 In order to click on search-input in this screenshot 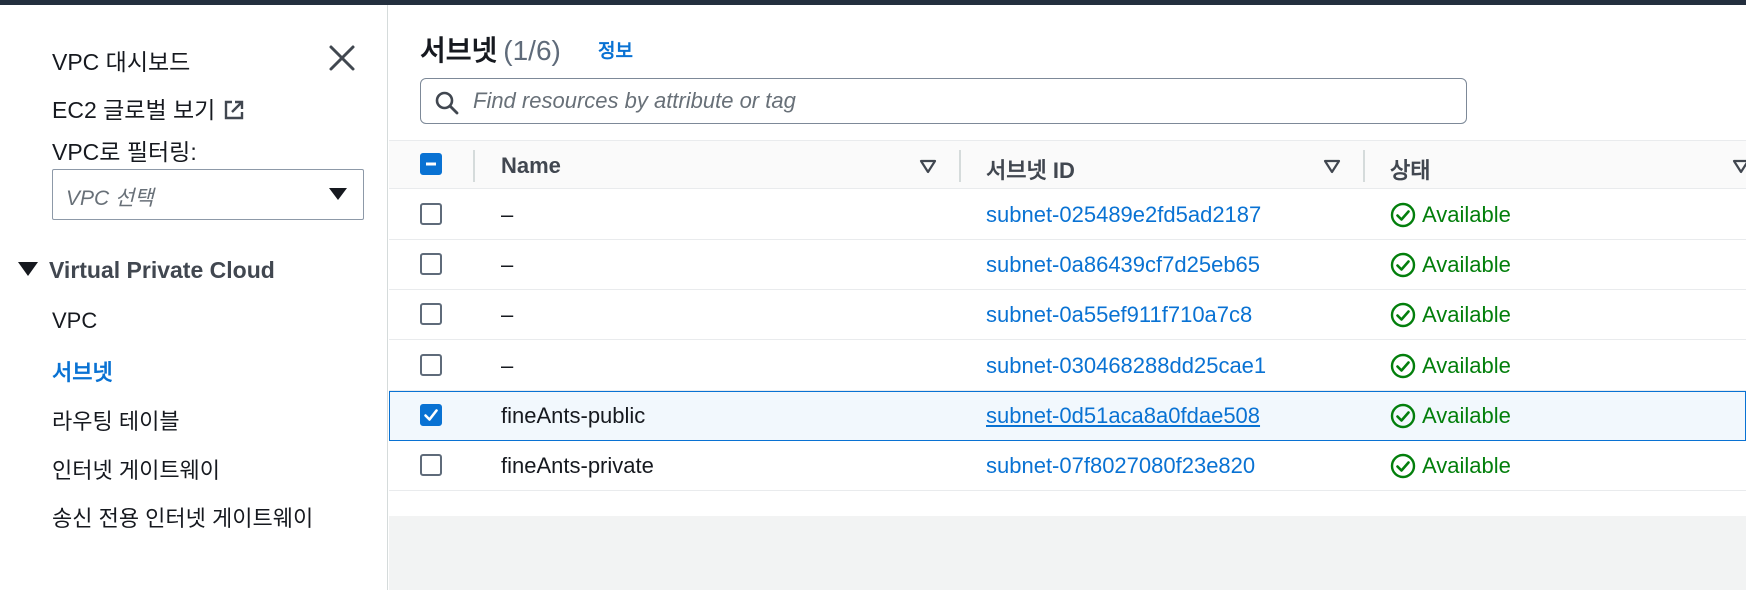, I will do `click(963, 101)`.